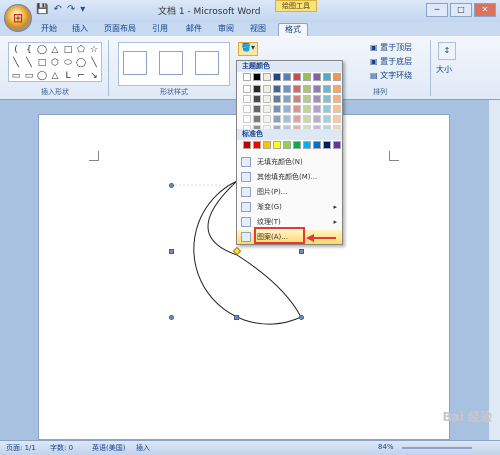 The image size is (500, 455). What do you see at coordinates (21, 448) in the screenshot?
I see `page-count: 页面: 1/1` at bounding box center [21, 448].